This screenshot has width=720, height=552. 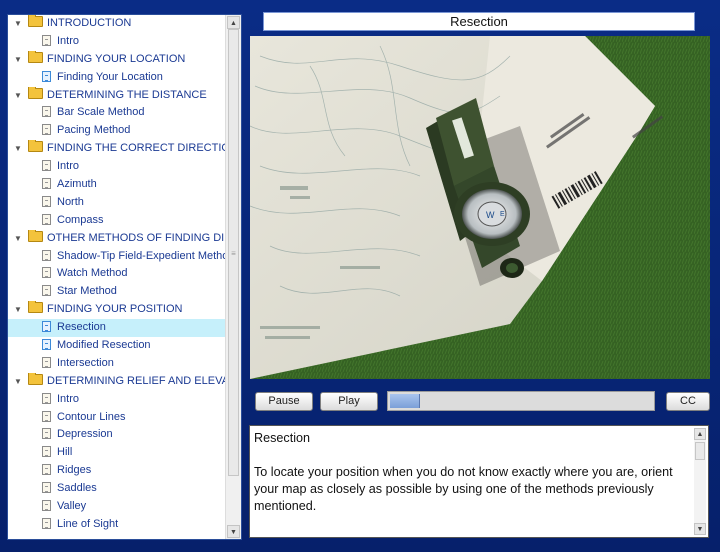 I want to click on tree-topic: Bar Scale Method, so click(x=116, y=113).